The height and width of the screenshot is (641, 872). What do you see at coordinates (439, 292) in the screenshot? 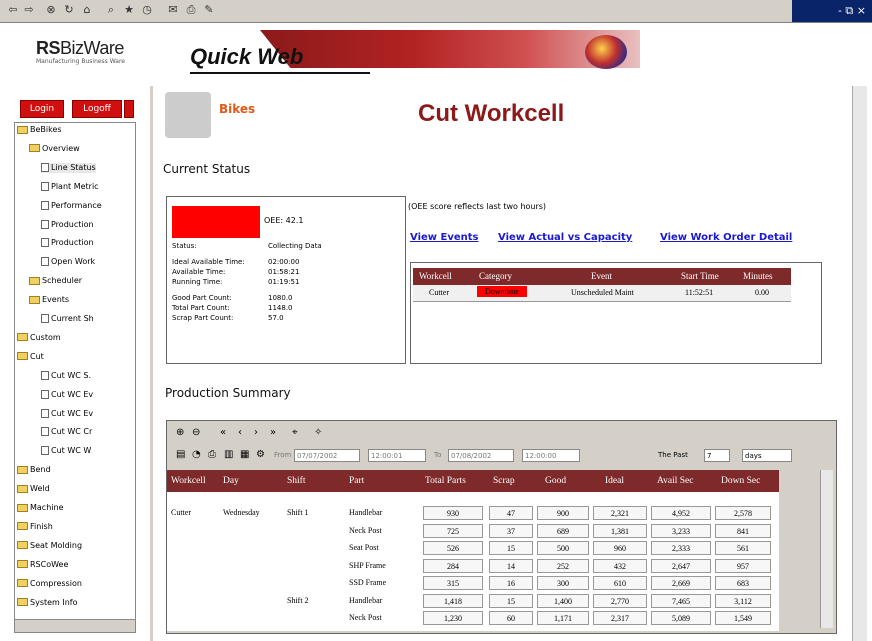
I see `event-workcell: Cutter` at bounding box center [439, 292].